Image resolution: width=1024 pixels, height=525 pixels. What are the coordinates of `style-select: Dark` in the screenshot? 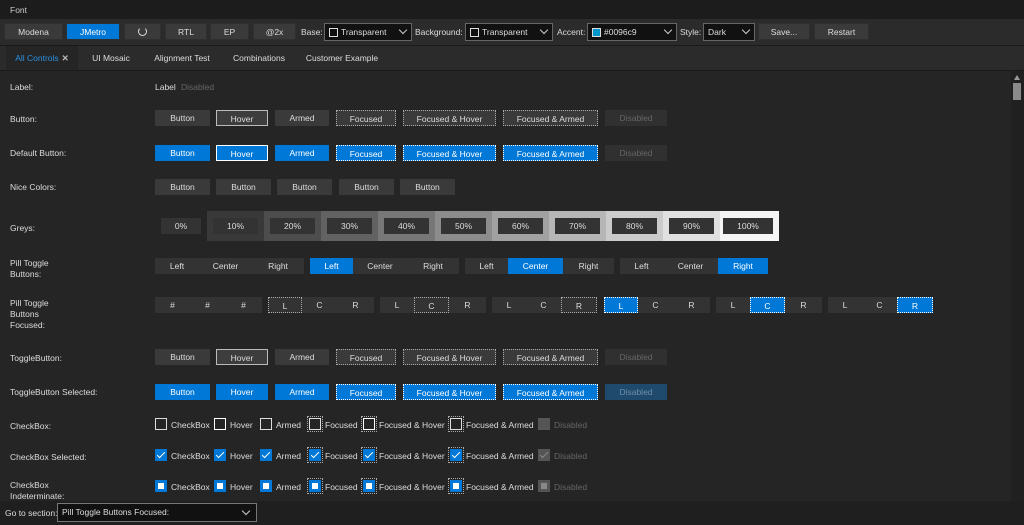 It's located at (729, 32).